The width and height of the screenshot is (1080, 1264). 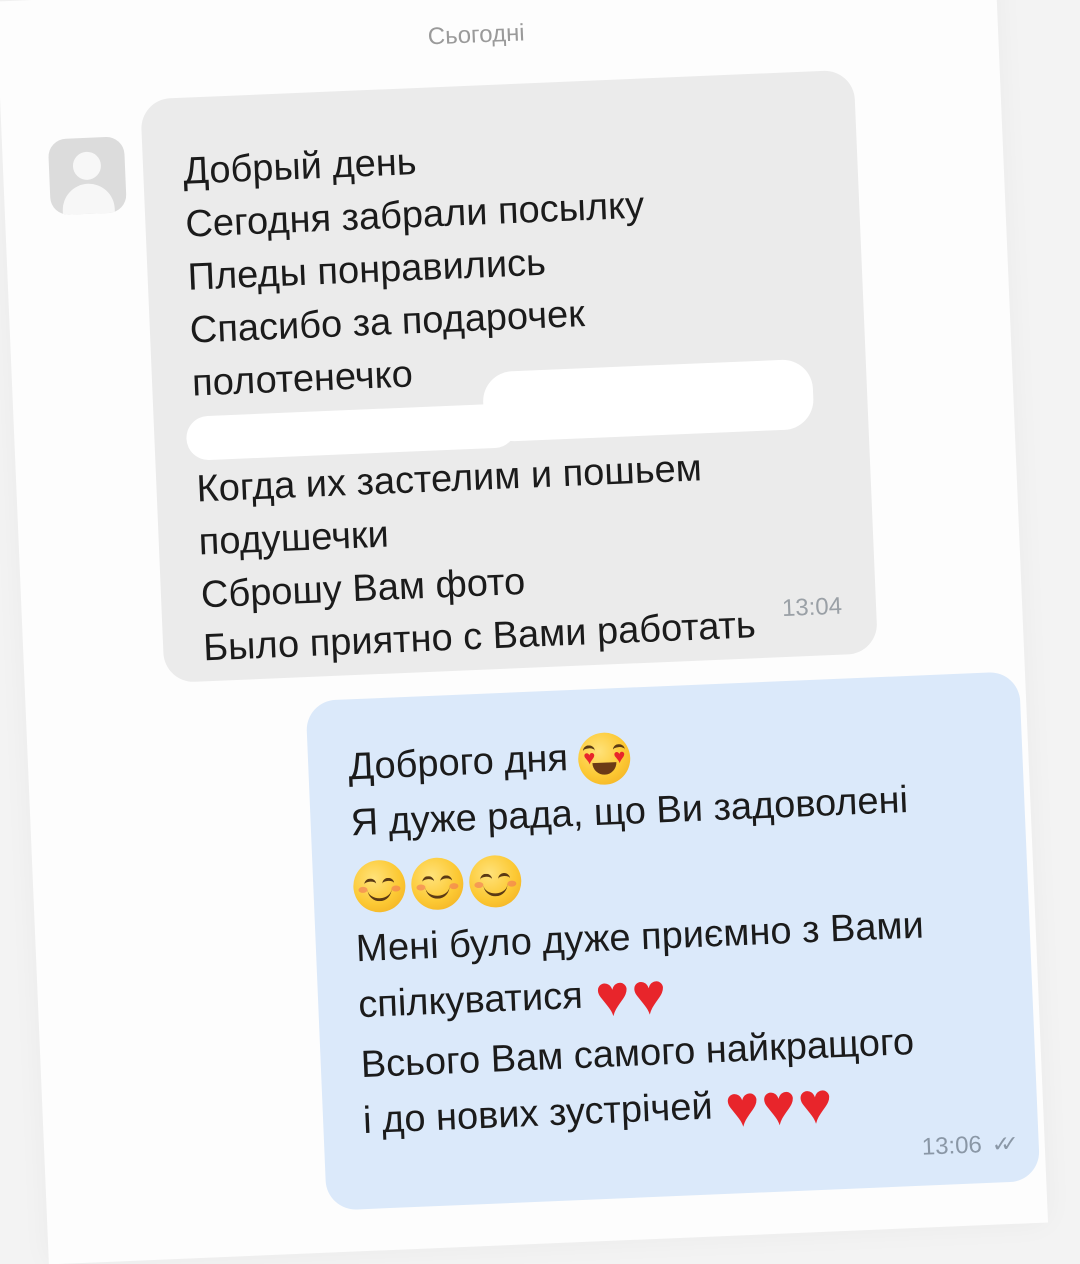 I want to click on heart-eyes-emoji-icon: ♥ ♥, so click(x=604, y=758).